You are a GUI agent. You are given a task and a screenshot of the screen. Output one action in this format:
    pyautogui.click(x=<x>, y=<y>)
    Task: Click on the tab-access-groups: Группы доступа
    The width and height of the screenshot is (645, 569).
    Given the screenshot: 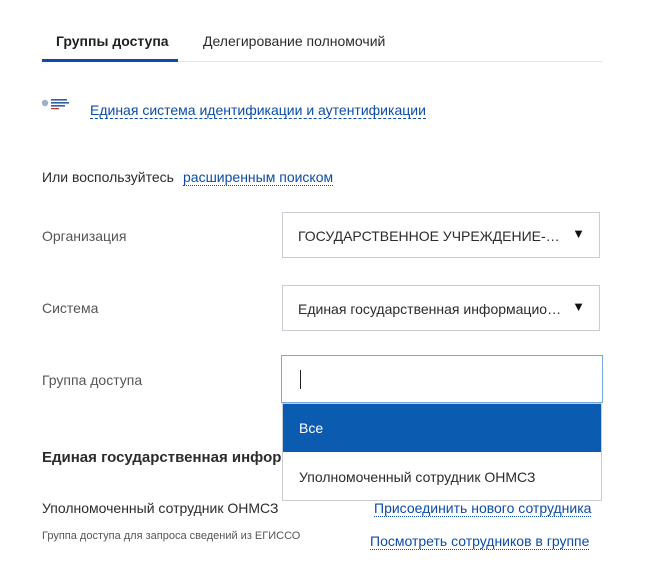 What is the action you would take?
    pyautogui.click(x=112, y=41)
    